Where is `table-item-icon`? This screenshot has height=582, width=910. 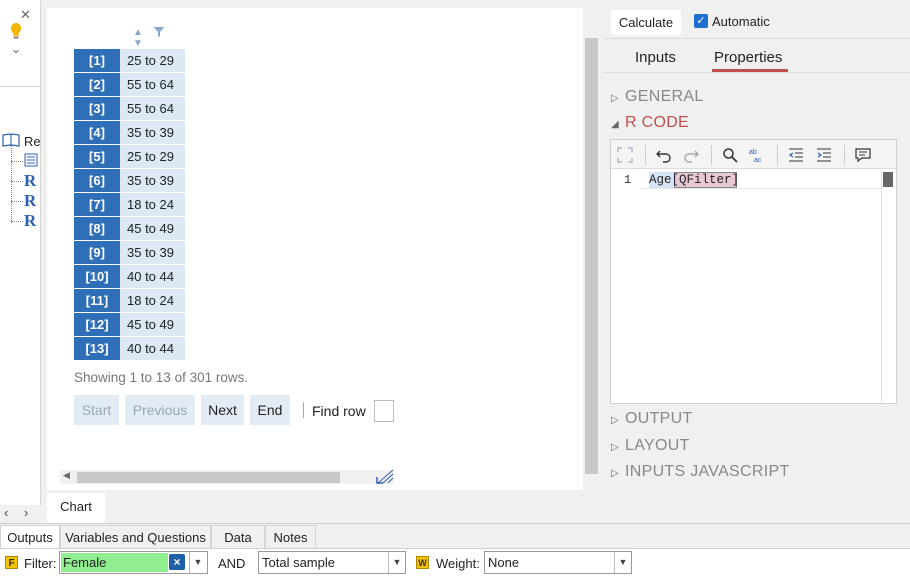
table-item-icon is located at coordinates (31, 160).